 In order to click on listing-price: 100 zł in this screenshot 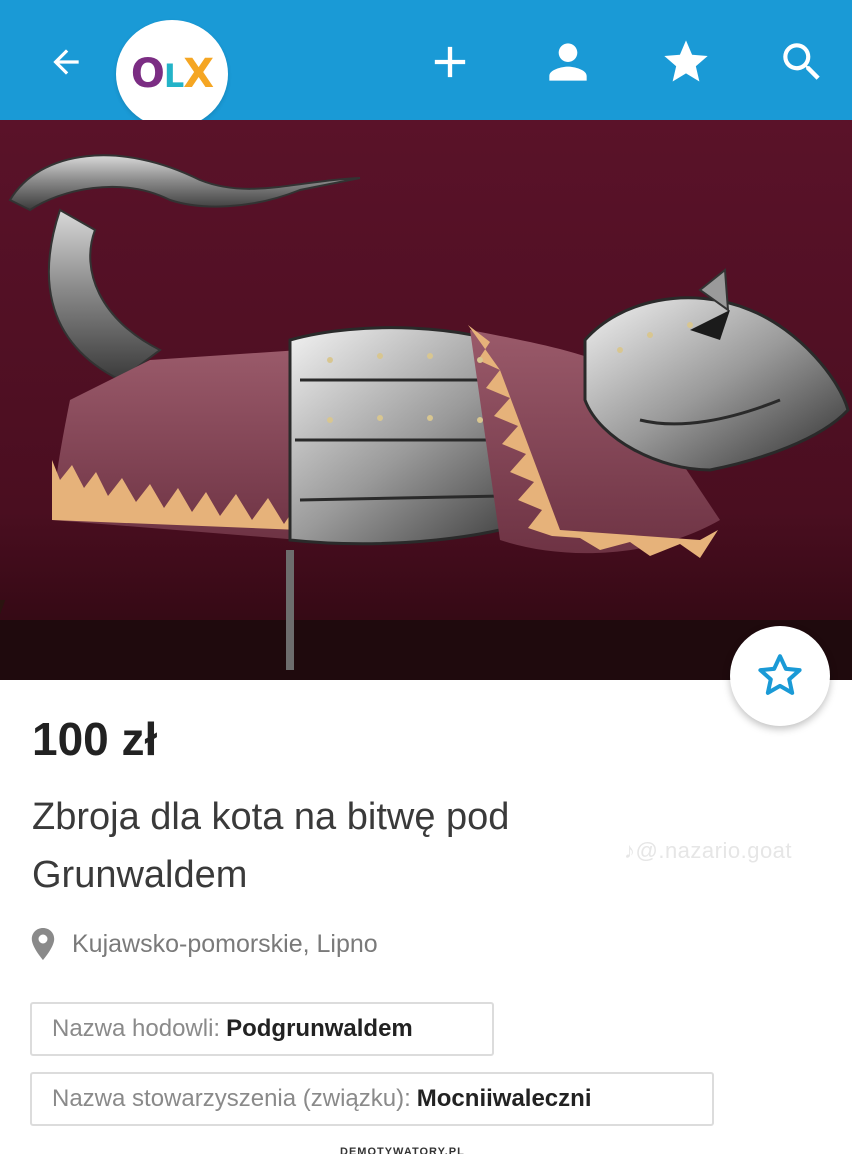, I will do `click(95, 739)`.